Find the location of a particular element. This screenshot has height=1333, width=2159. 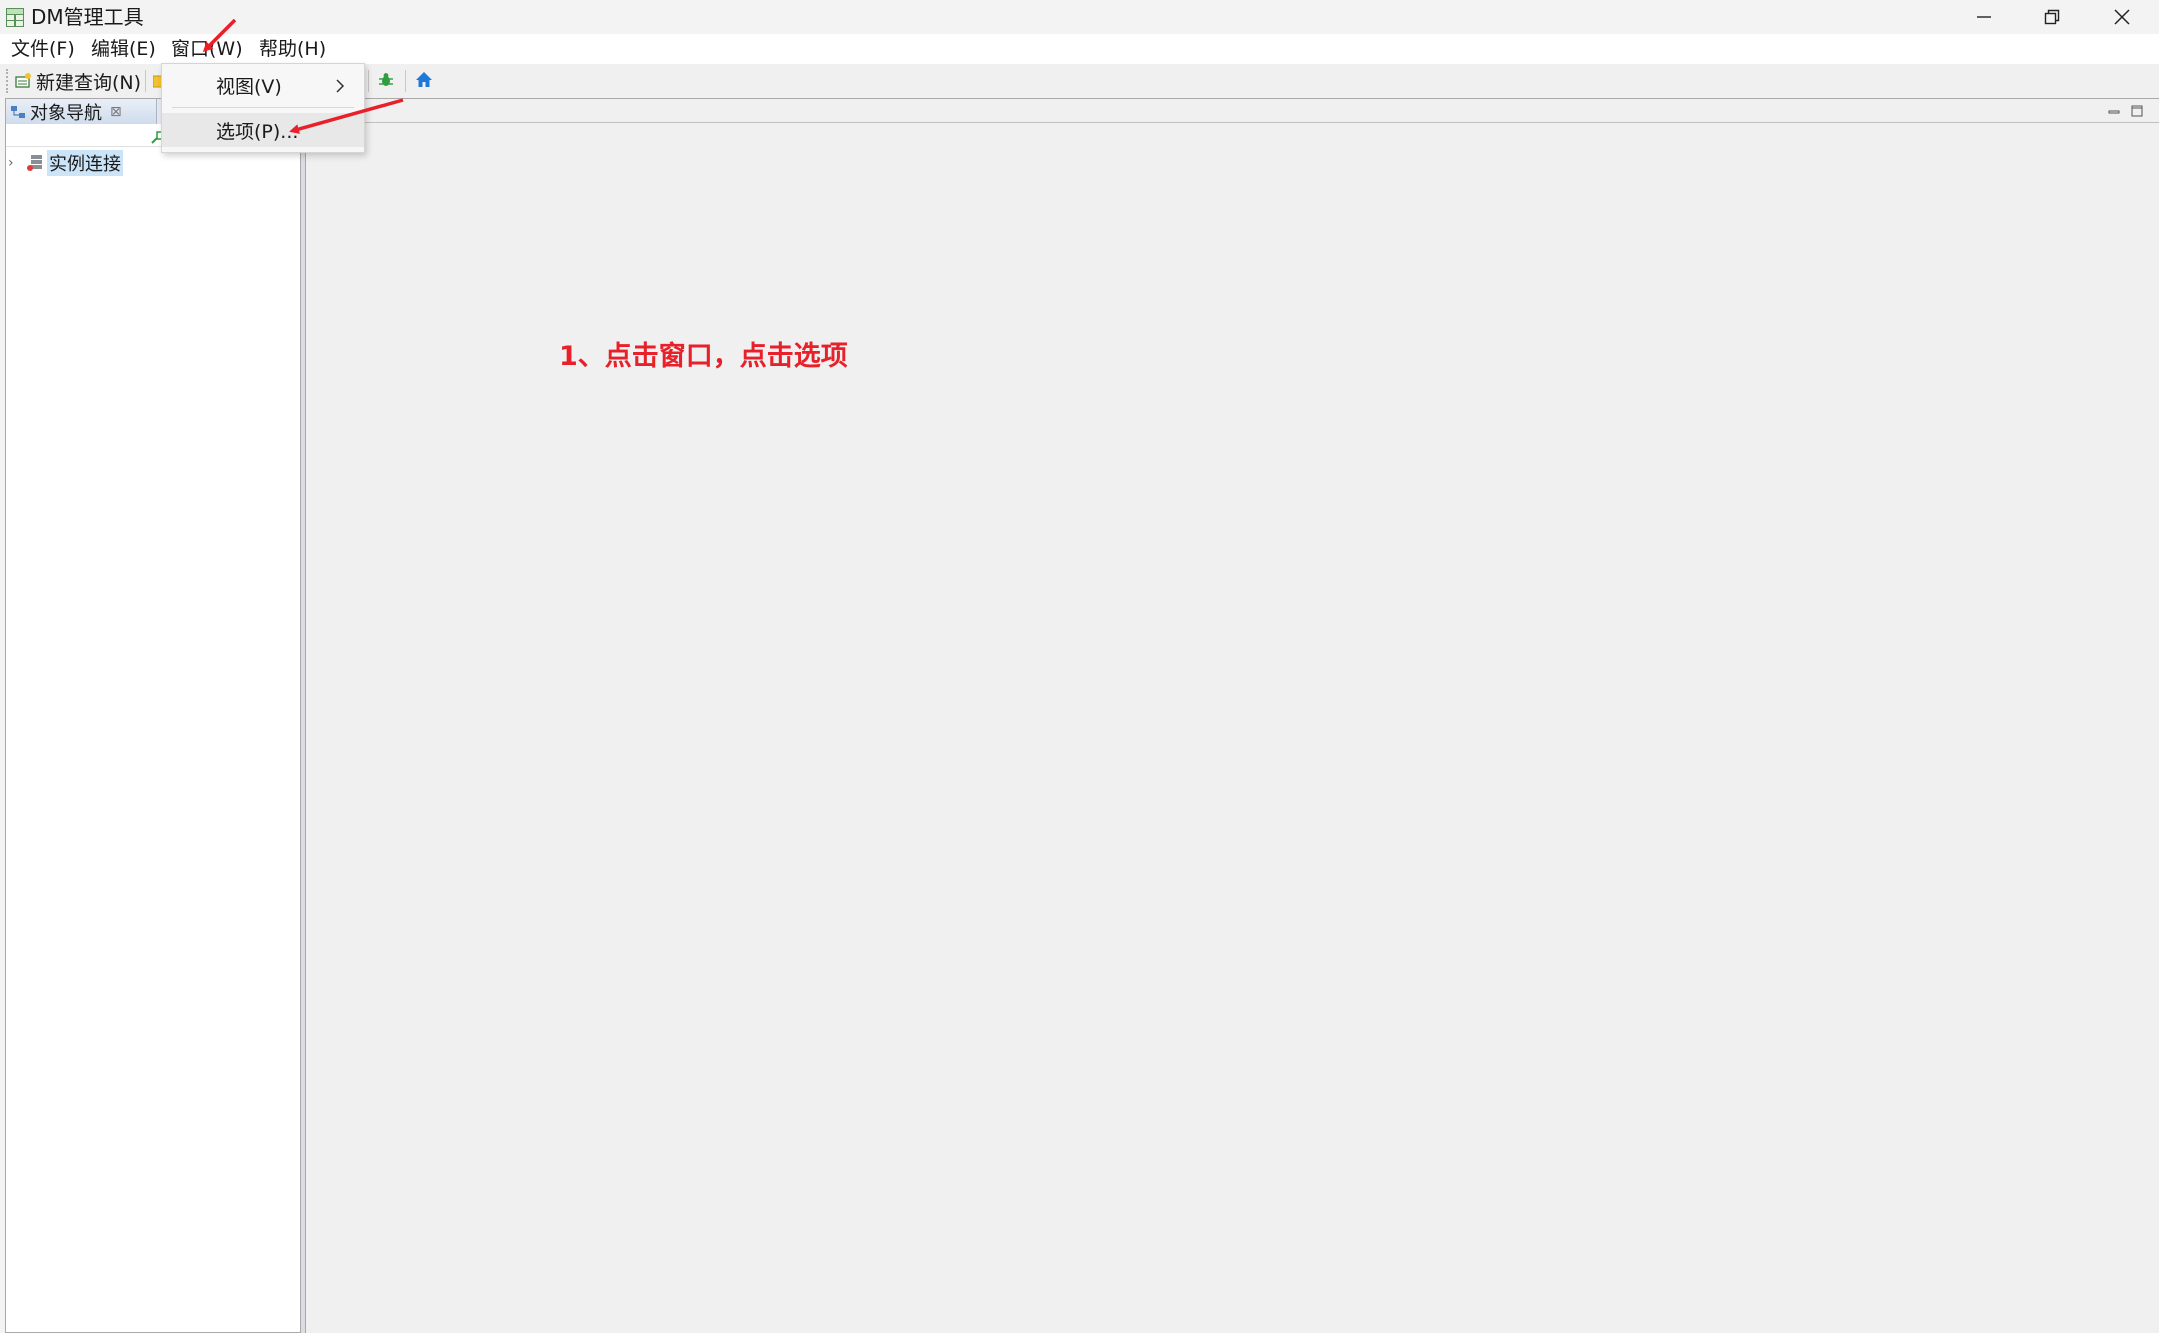

window-title: DM管理工具 is located at coordinates (87, 17).